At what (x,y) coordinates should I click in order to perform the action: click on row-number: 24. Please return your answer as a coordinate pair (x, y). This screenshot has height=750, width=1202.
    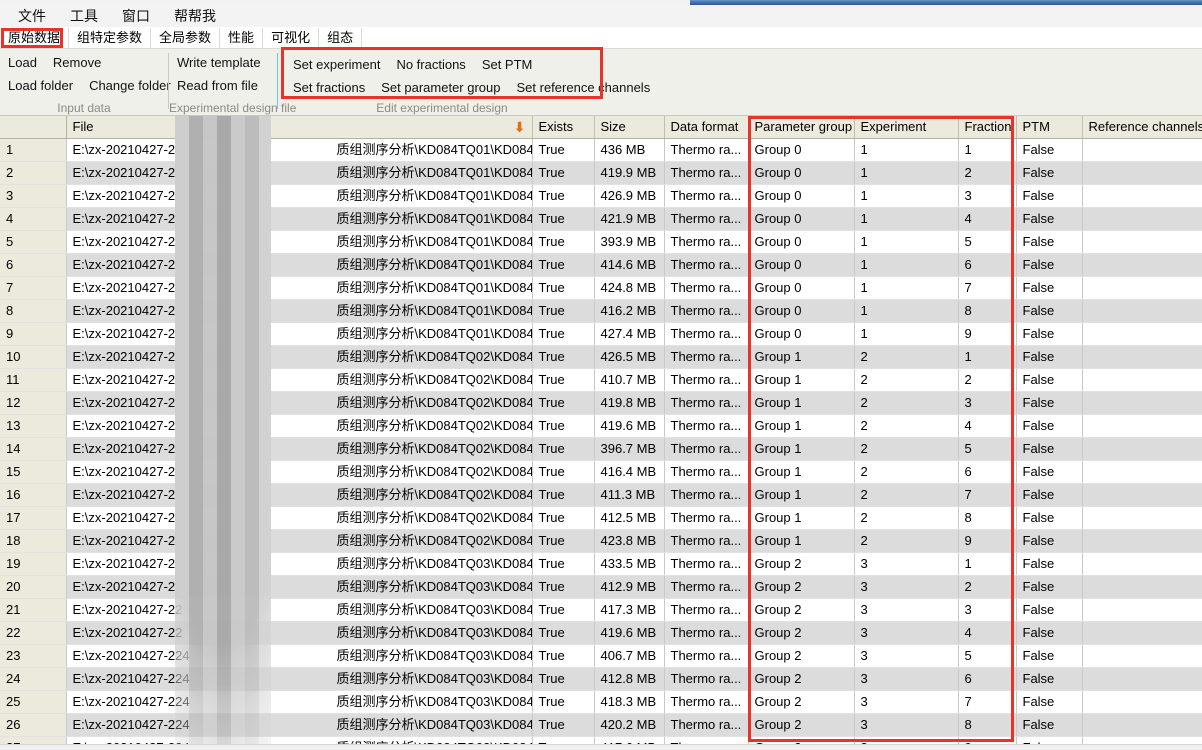
    Looking at the image, I should click on (33, 679).